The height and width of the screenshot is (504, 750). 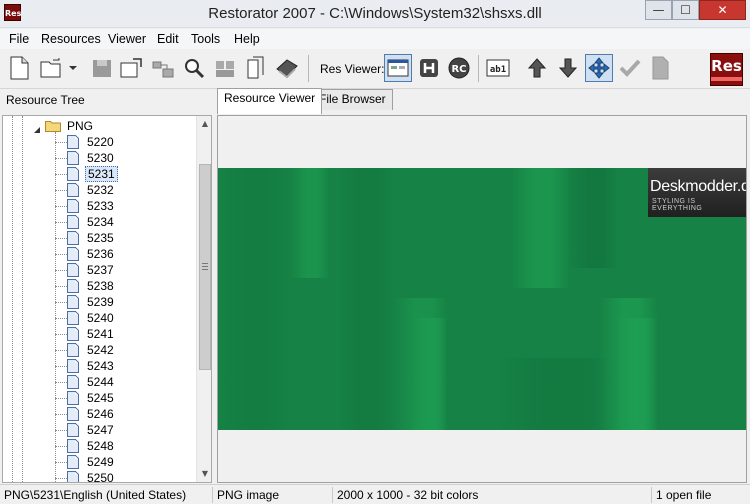 I want to click on menu-file: File, so click(x=19, y=39).